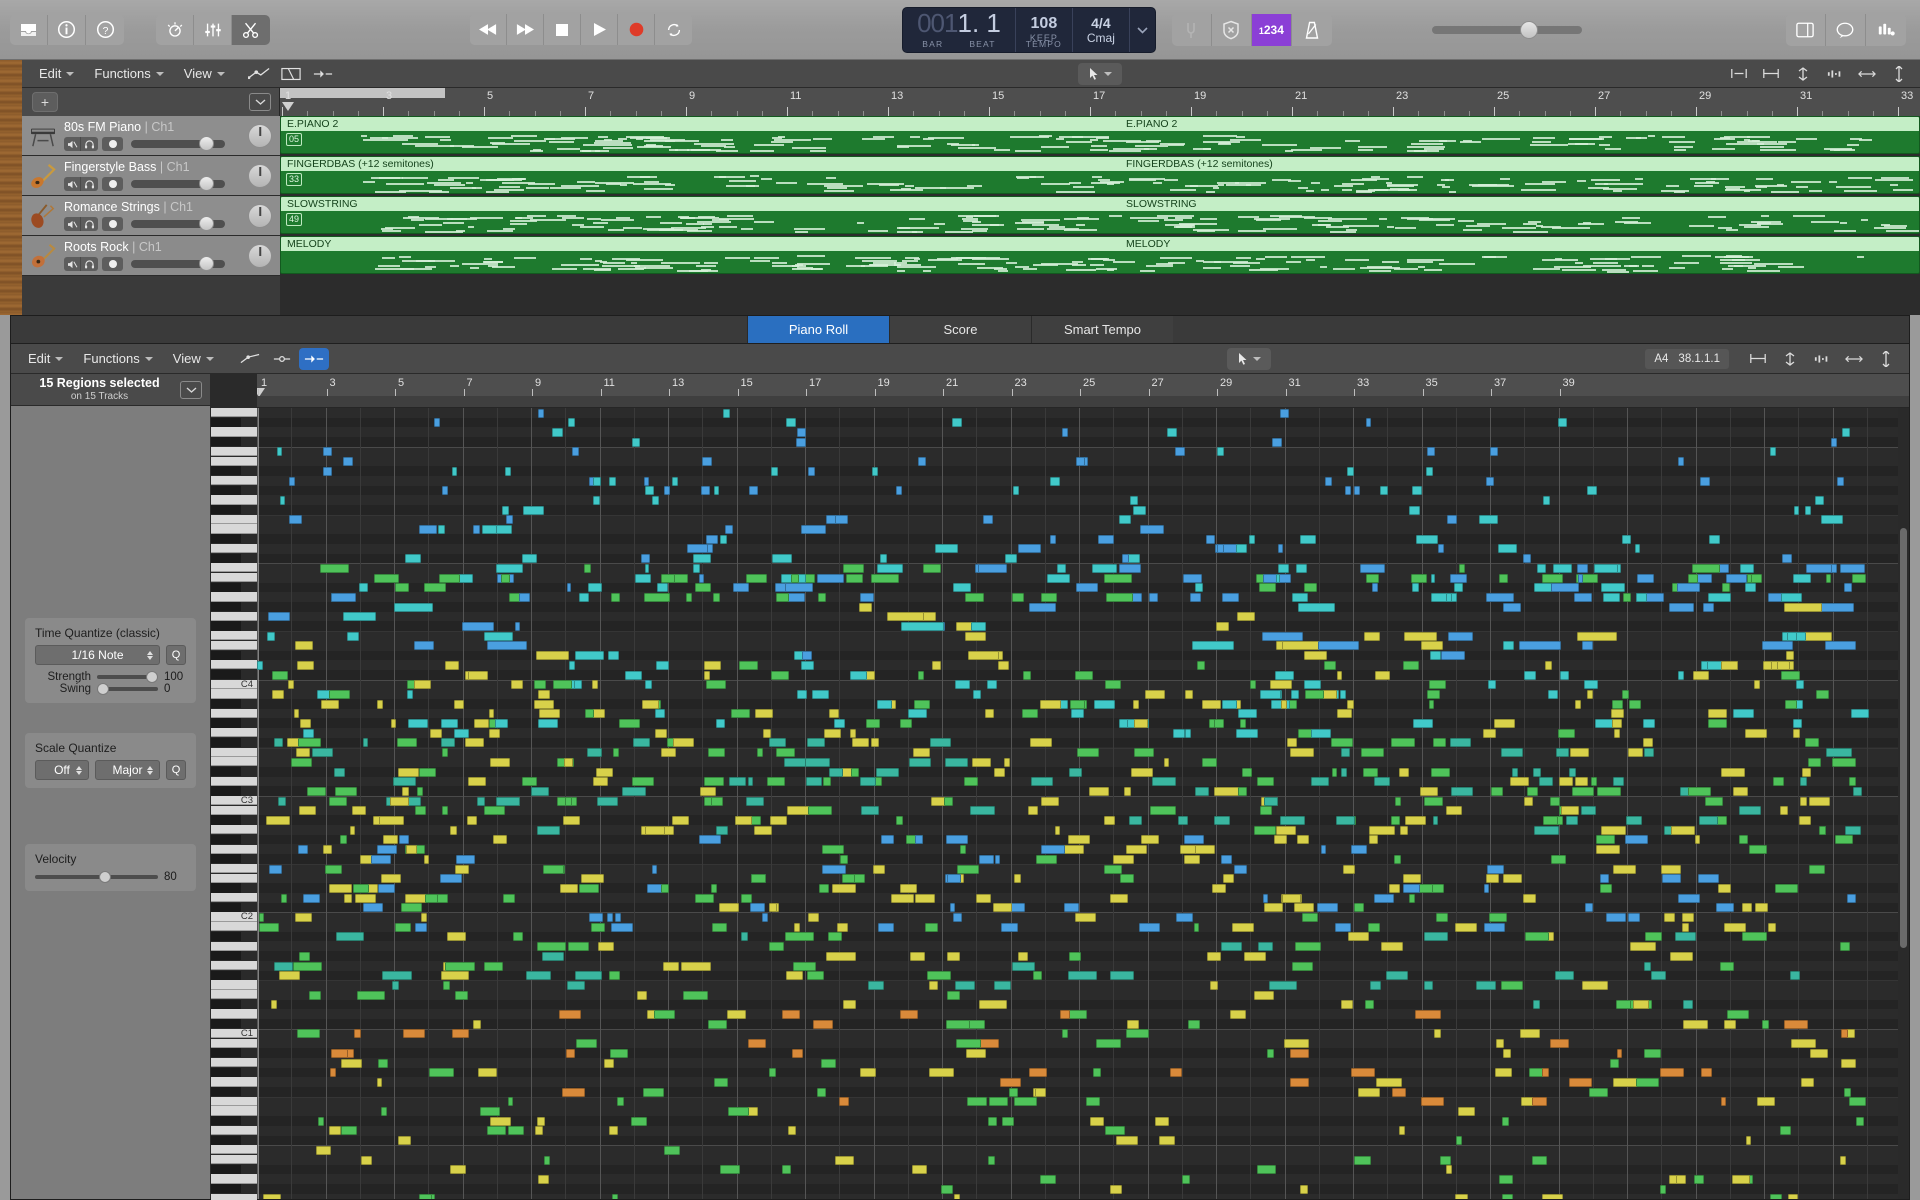 The image size is (1920, 1200). I want to click on track-volume-slider, so click(178, 183).